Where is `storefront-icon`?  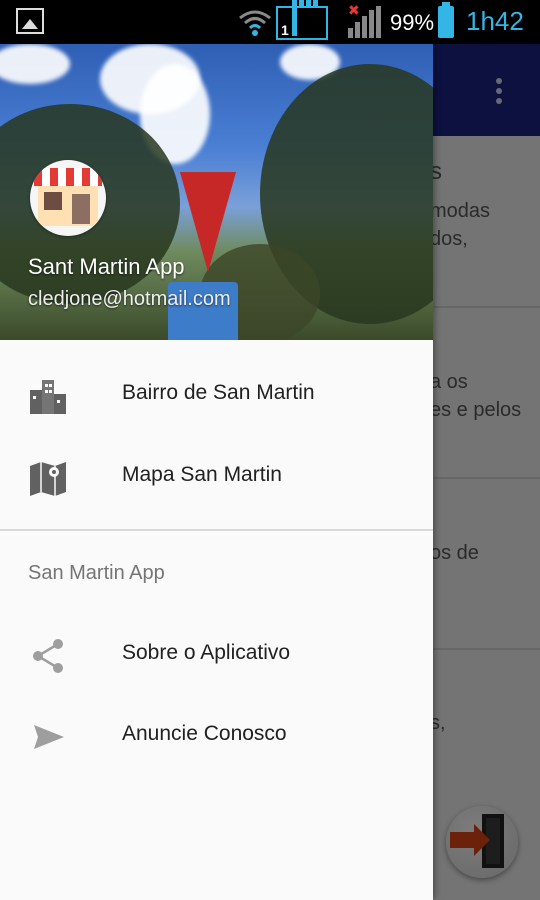
storefront-icon is located at coordinates (68, 177).